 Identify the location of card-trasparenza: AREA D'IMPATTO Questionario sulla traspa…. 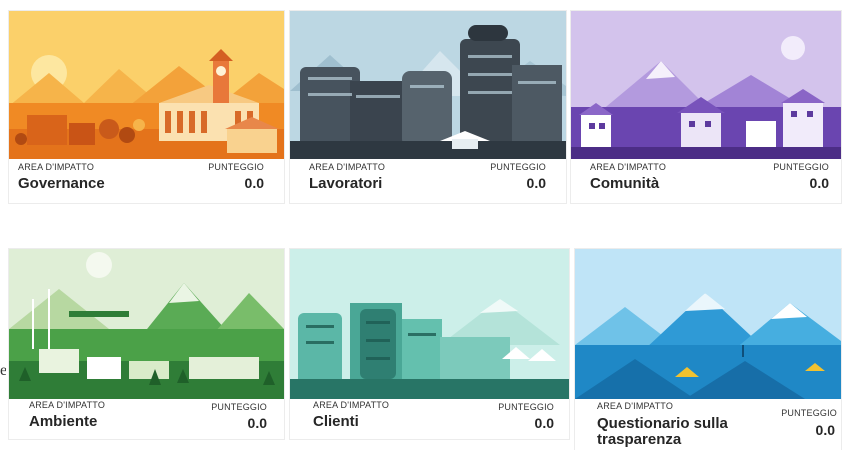
(708, 349).